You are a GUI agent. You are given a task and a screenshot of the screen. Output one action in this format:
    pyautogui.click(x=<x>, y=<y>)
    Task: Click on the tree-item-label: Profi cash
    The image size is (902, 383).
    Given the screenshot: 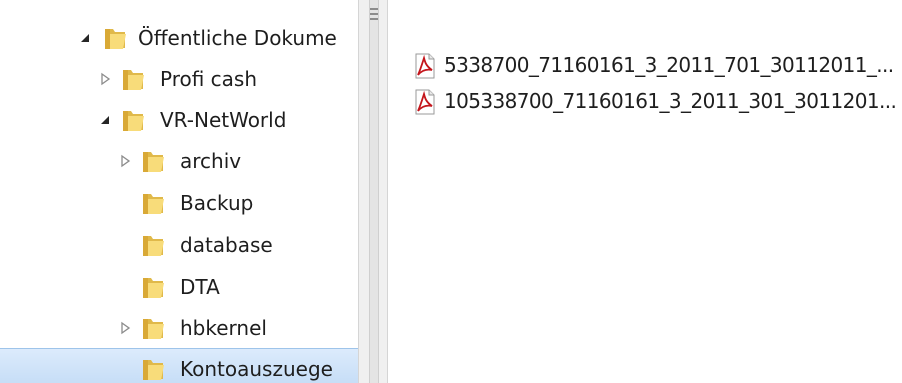 What is the action you would take?
    pyautogui.click(x=209, y=79)
    